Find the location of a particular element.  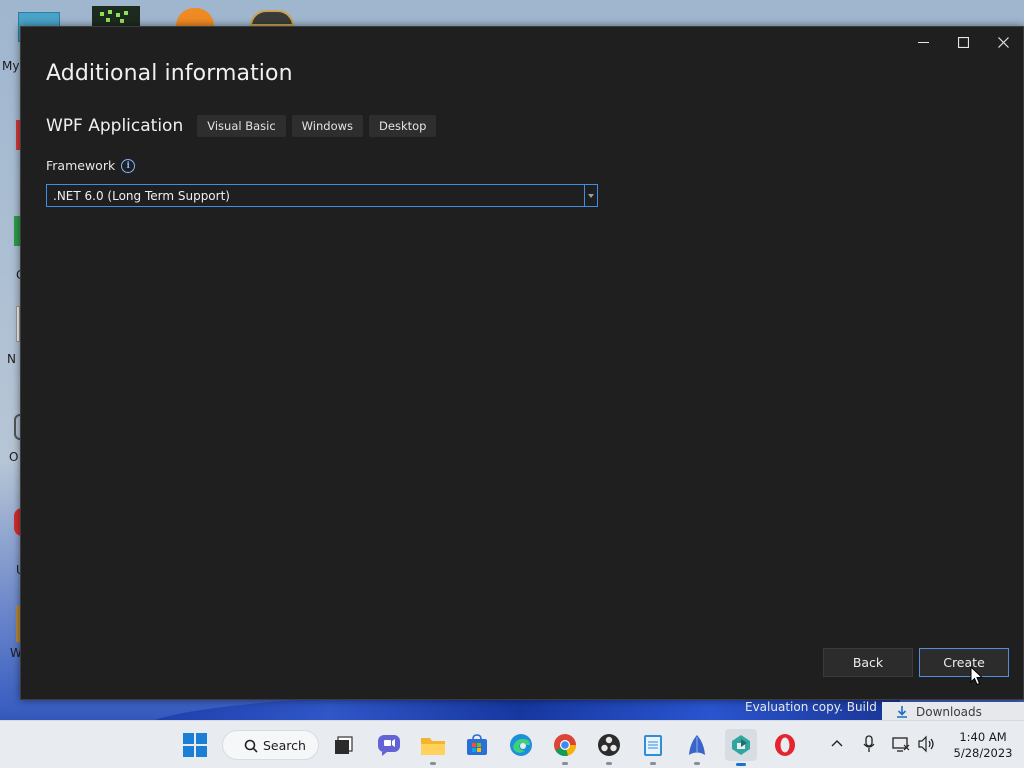

system-clock: 1:40 AM 5/28/2023 is located at coordinates (983, 745).